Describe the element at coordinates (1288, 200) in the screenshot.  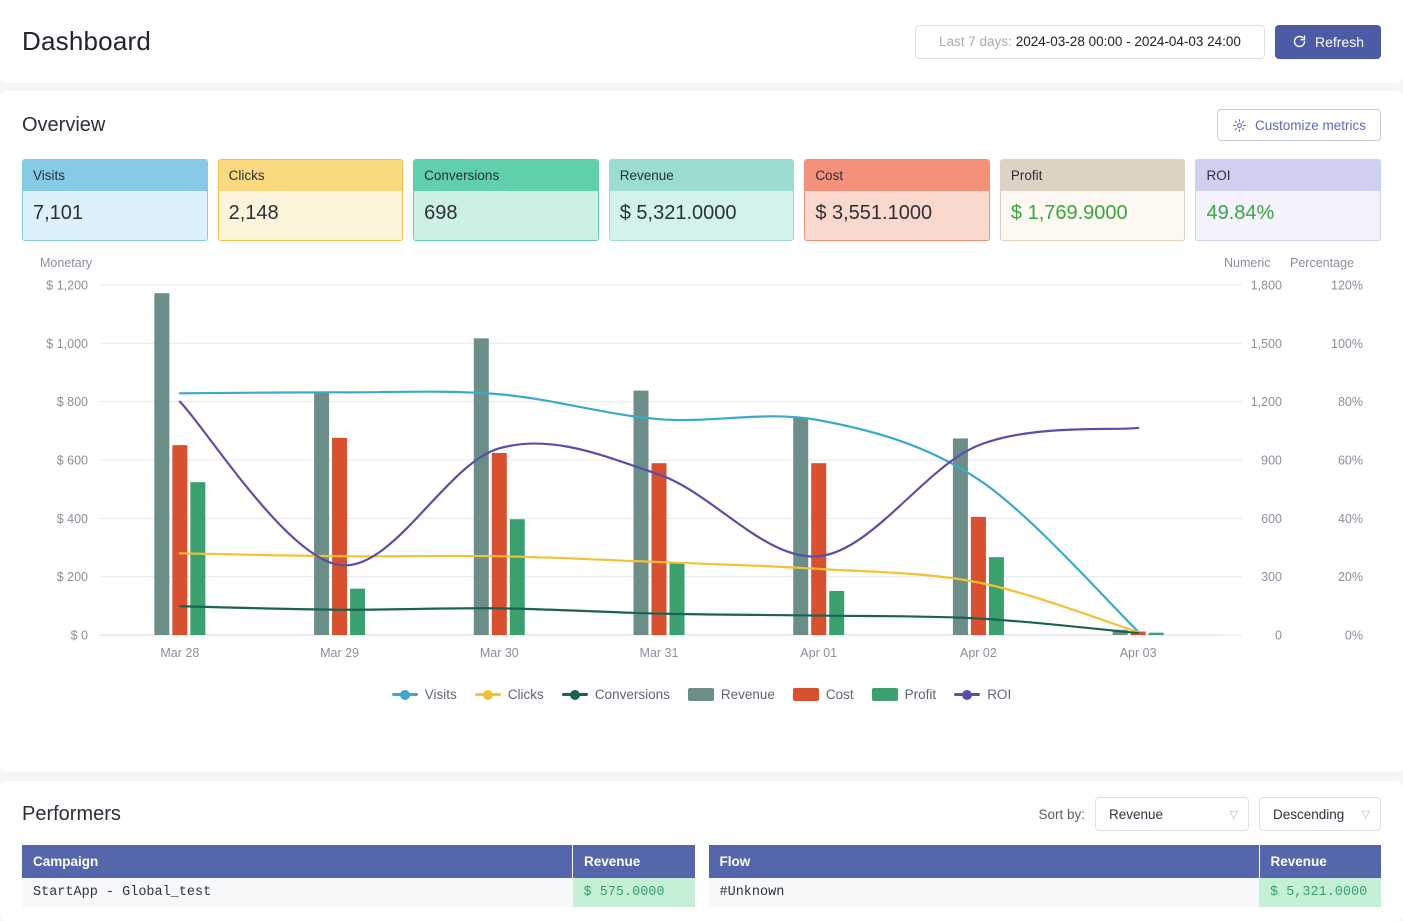
I see `metric-card-roi: ROI 49.84%` at that location.